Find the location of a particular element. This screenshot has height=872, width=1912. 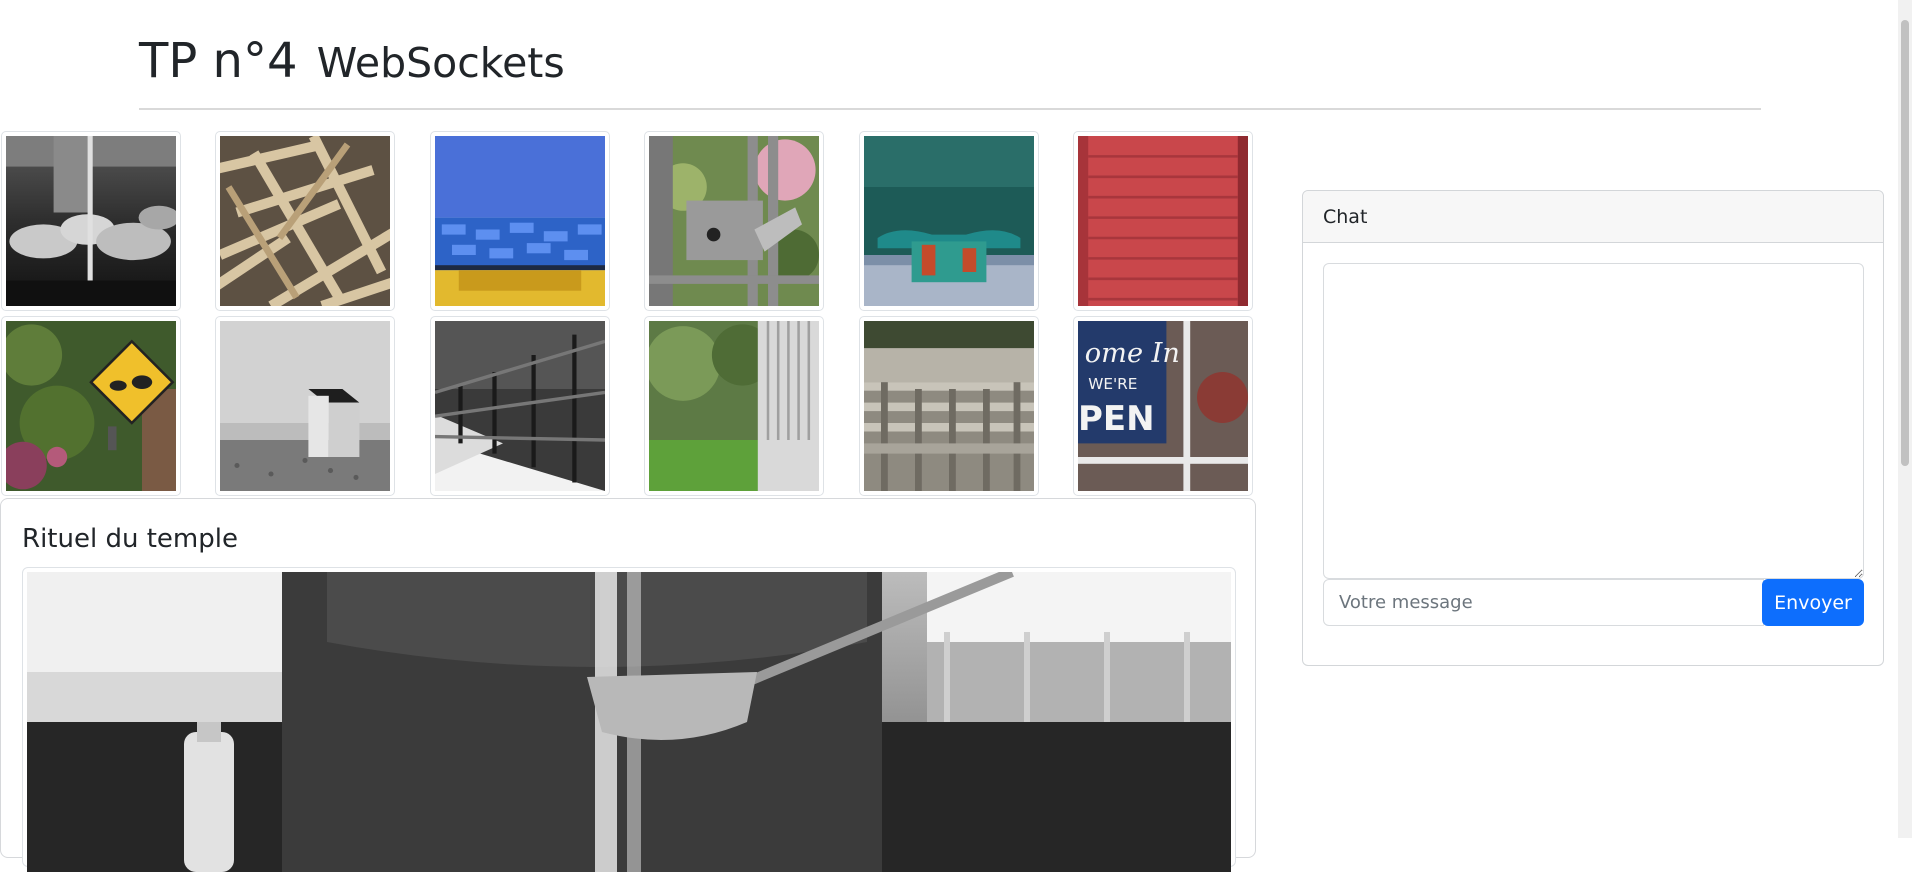

send-button: Envoyer is located at coordinates (1813, 602).